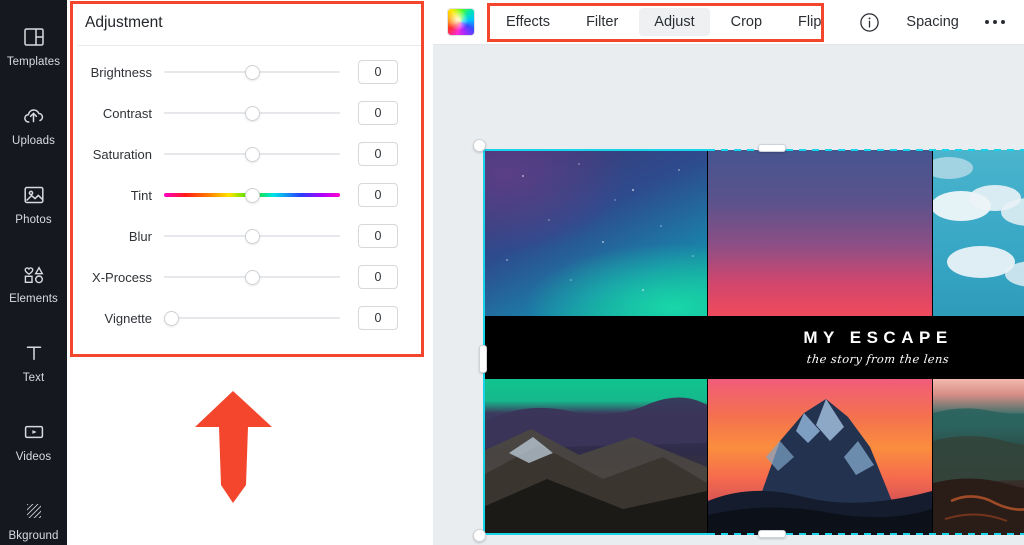 The image size is (1024, 545). I want to click on slider-label: Tint, so click(141, 195).